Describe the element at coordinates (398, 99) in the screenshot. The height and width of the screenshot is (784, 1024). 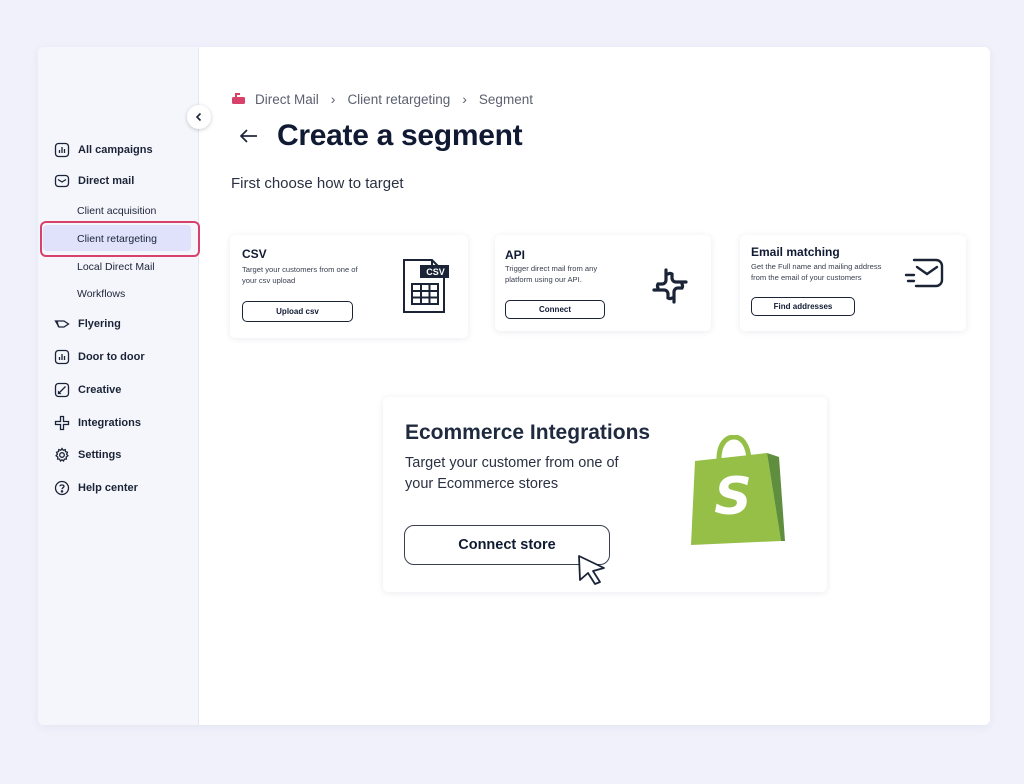
I see `breadcrumb-item-client-retargeting: Client retargeting` at that location.